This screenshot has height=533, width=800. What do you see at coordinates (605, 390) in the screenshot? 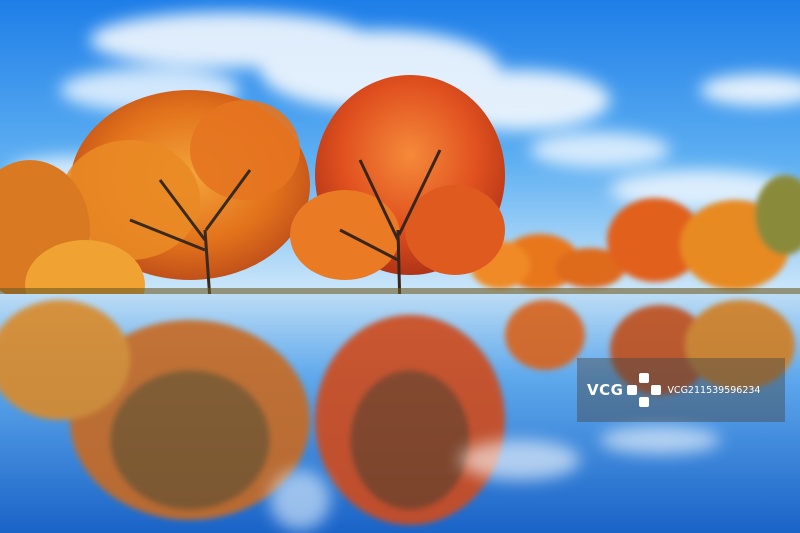
I see `watermark-brand: VCG` at bounding box center [605, 390].